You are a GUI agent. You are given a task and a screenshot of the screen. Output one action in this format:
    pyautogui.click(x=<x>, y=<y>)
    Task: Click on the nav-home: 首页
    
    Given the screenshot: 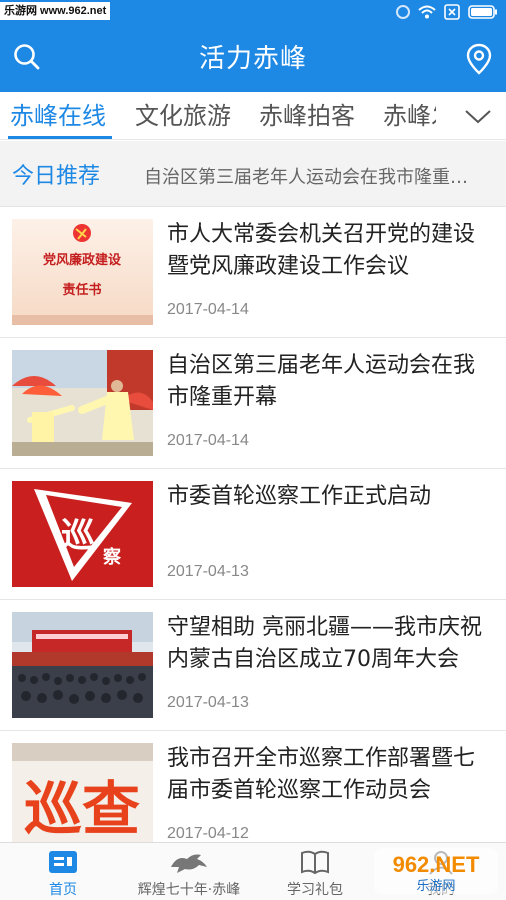 What is the action you would take?
    pyautogui.click(x=63, y=871)
    